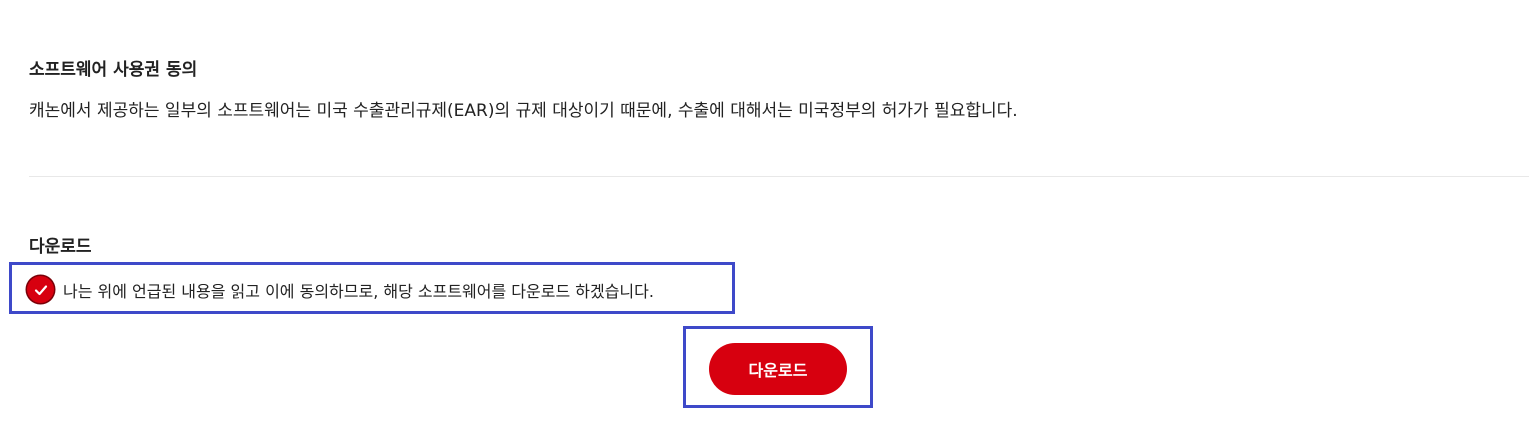  Describe the element at coordinates (60, 247) in the screenshot. I see `download-section-title: 다운로드` at that location.